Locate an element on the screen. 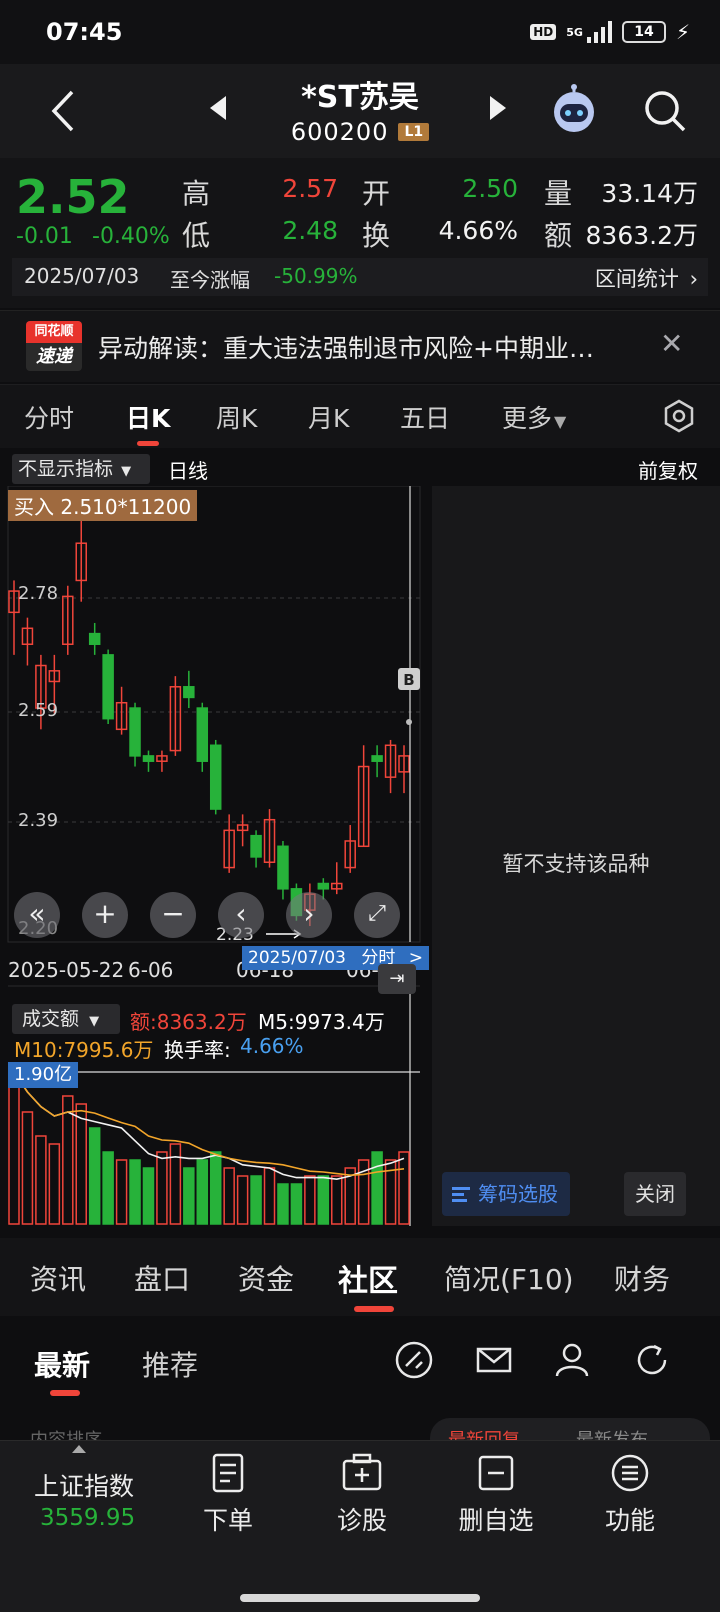  tab-monthly-k: 月K is located at coordinates (328, 417).